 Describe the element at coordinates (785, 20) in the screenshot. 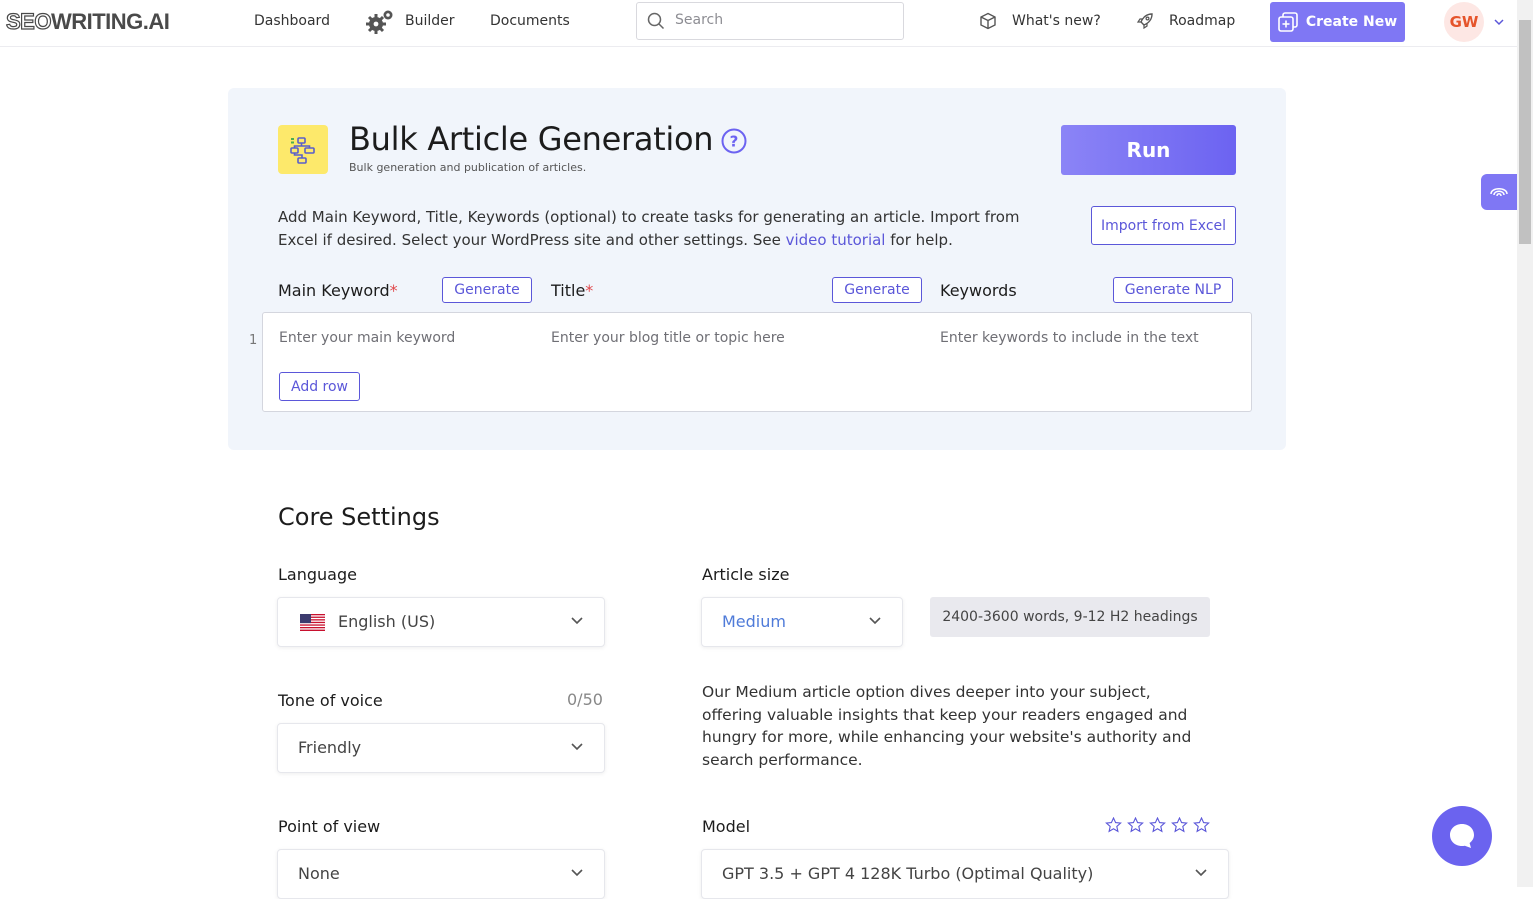

I see `search-input` at that location.